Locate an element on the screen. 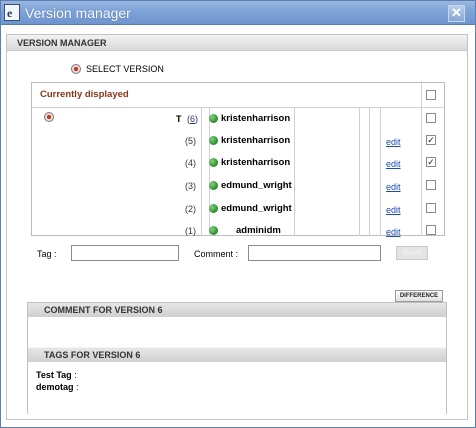 The width and height of the screenshot is (476, 428). version-number: (4) is located at coordinates (190, 163).